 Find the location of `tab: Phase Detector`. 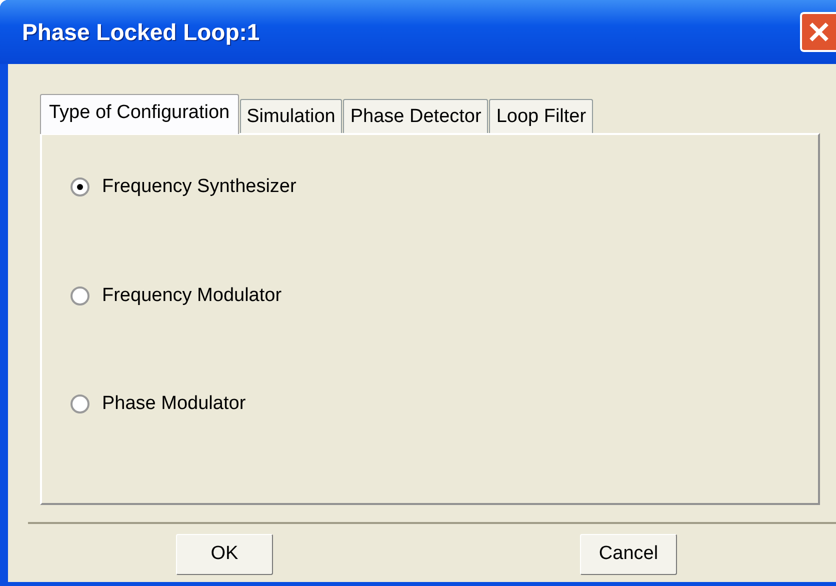

tab: Phase Detector is located at coordinates (415, 116).